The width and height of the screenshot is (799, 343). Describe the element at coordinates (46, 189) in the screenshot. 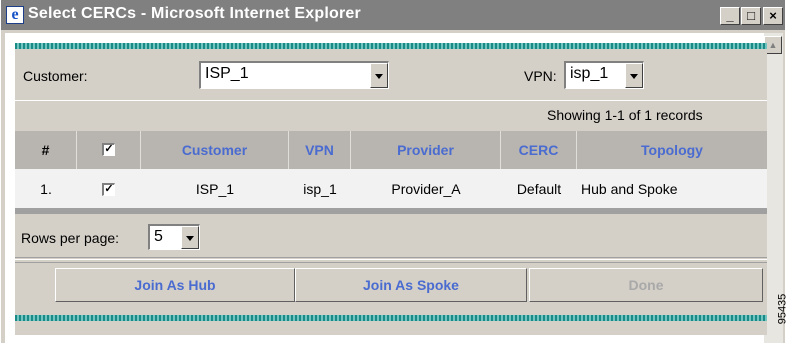

I see `row-index: 1.` at that location.